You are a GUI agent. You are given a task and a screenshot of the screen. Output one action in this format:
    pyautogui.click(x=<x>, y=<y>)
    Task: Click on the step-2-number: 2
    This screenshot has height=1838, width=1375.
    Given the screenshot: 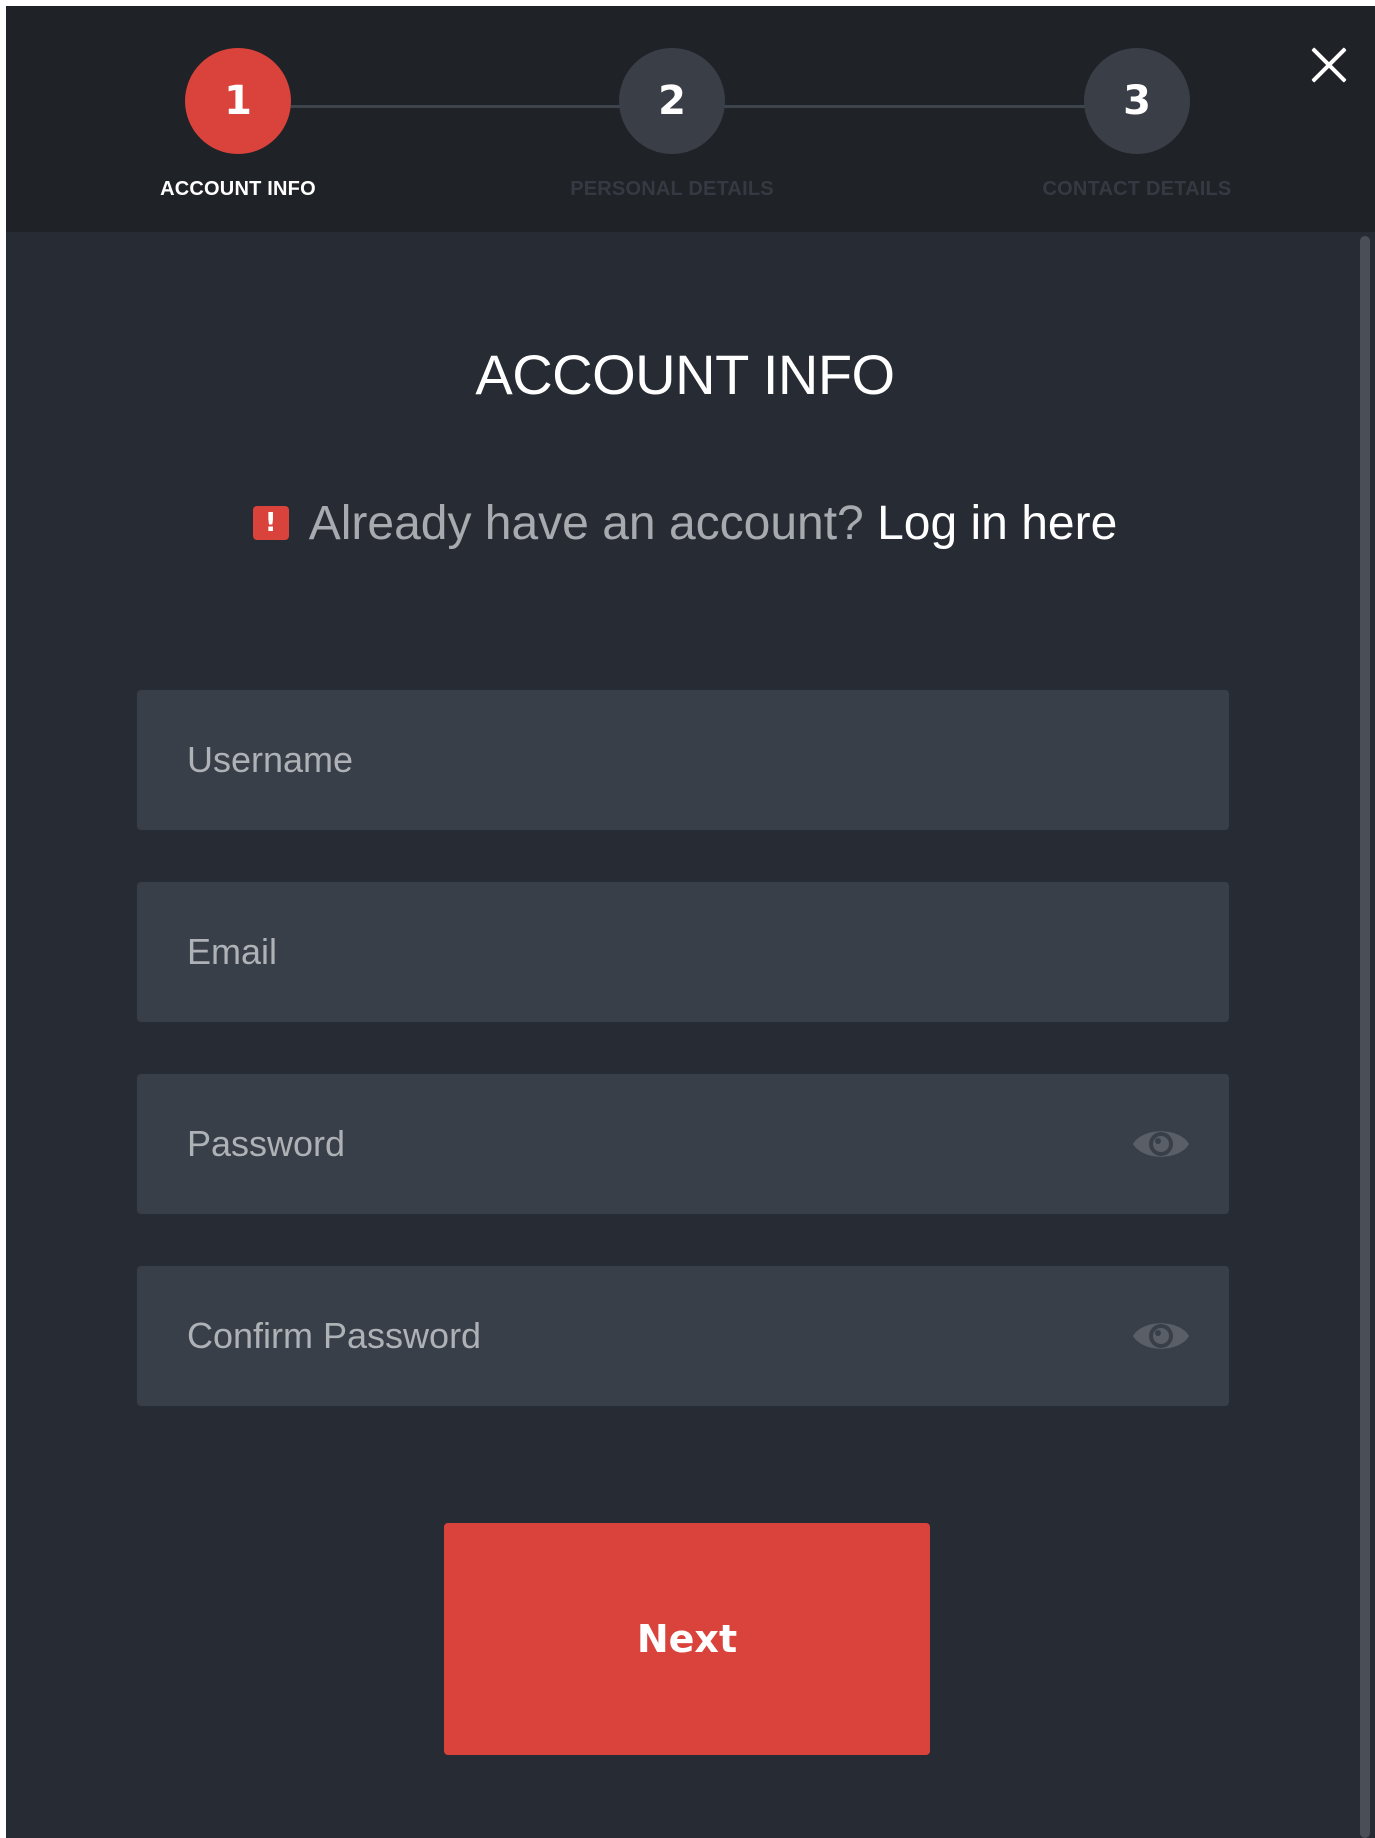 What is the action you would take?
    pyautogui.click(x=672, y=101)
    